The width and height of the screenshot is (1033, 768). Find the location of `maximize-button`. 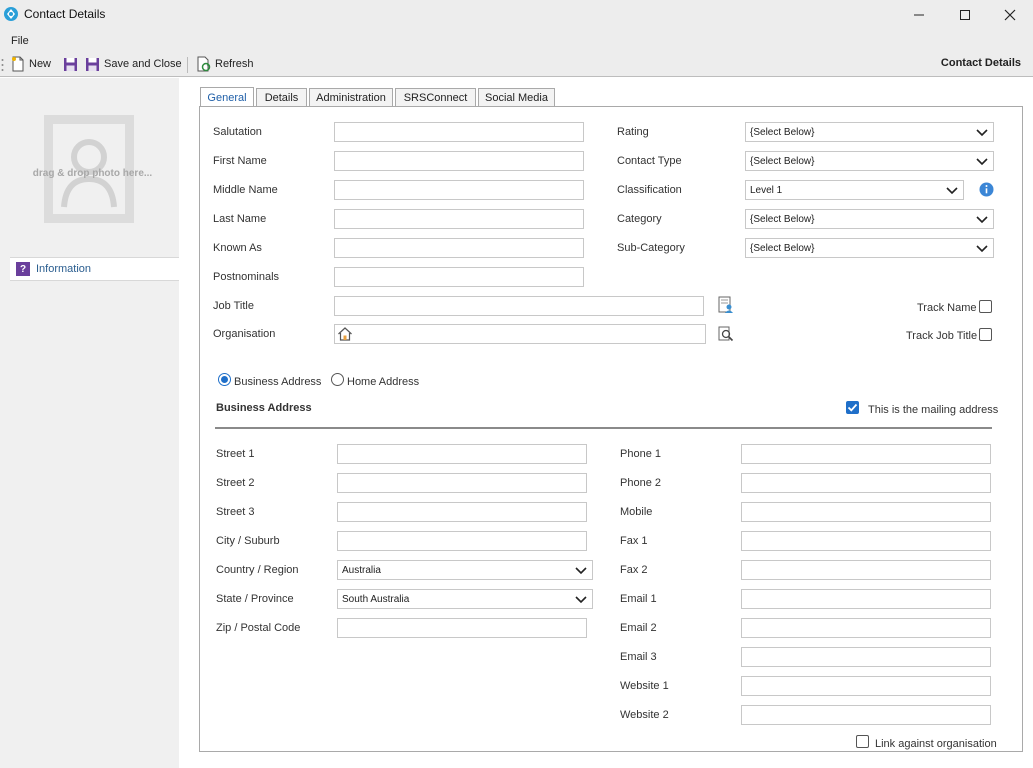

maximize-button is located at coordinates (965, 14).